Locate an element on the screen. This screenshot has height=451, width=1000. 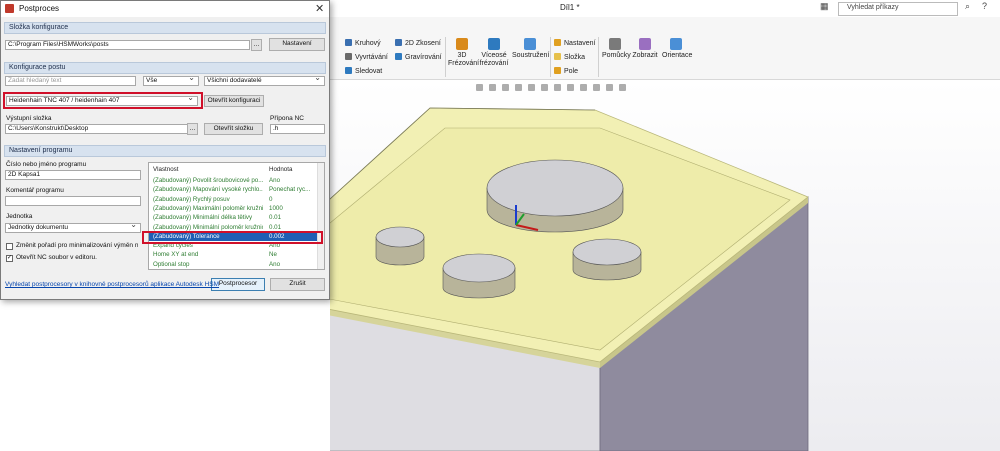
ribbon-3d-milling: 3D Frézování is located at coordinates (463, 53).